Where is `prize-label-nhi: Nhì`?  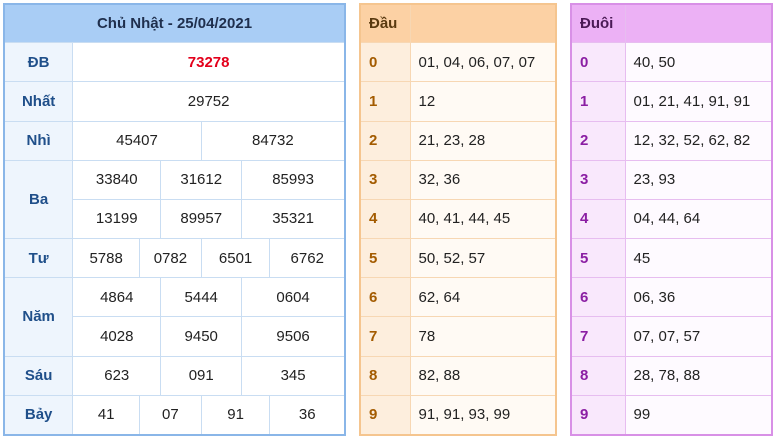
prize-label-nhi: Nhì is located at coordinates (38, 140).